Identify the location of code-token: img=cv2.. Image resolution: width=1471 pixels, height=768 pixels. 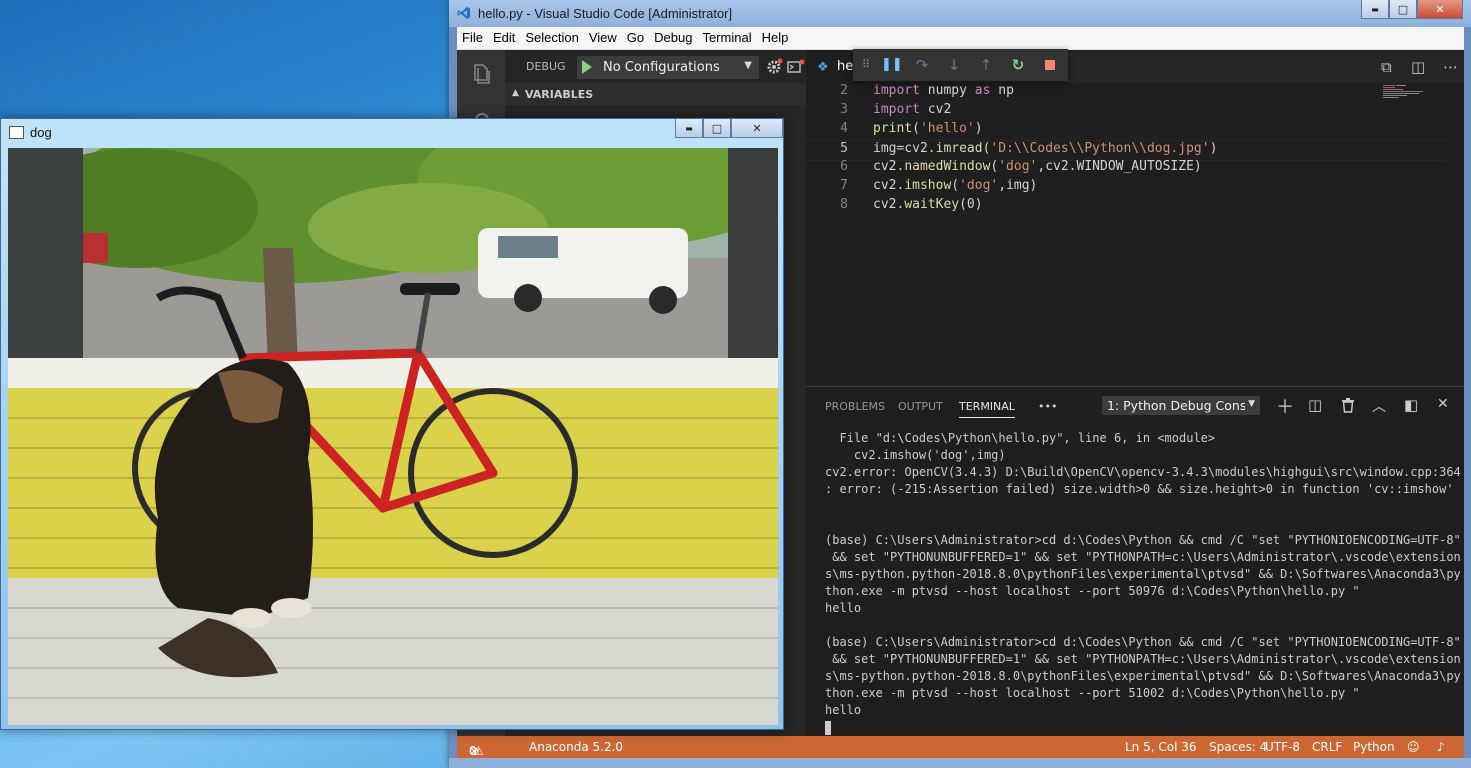
(904, 148).